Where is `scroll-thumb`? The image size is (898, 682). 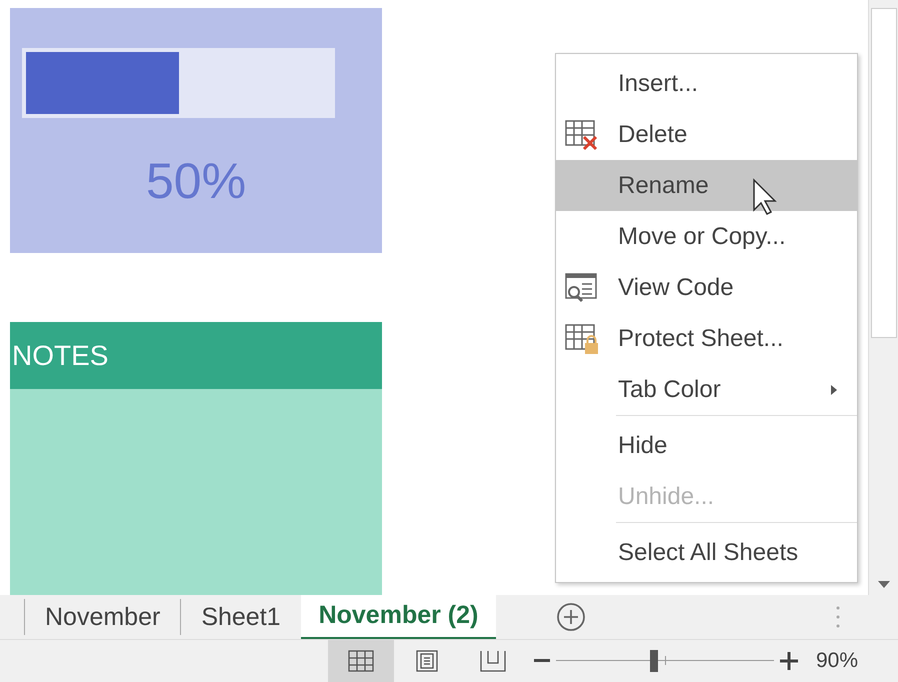
scroll-thumb is located at coordinates (883, 173).